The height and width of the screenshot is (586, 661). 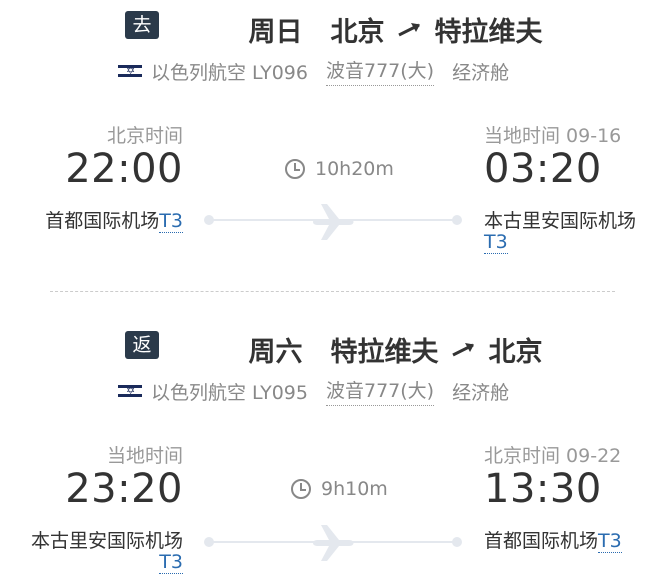 What do you see at coordinates (481, 392) in the screenshot?
I see `return-cabin: 经济舱` at bounding box center [481, 392].